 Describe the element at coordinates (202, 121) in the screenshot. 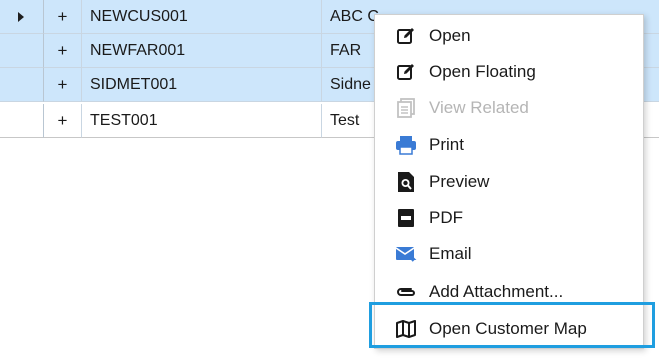

I see `customer-code-cell: TEST001` at that location.